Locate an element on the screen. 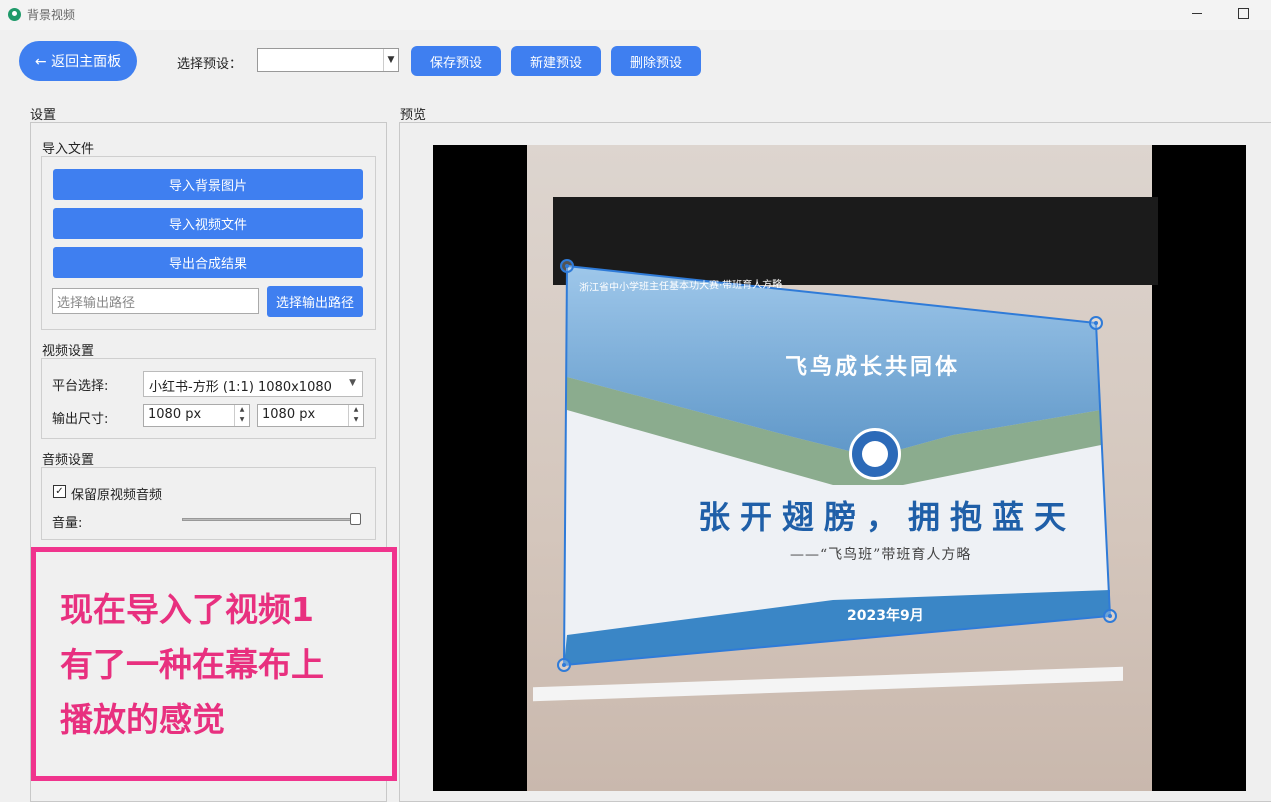  maximize-icon is located at coordinates (1243, 13).